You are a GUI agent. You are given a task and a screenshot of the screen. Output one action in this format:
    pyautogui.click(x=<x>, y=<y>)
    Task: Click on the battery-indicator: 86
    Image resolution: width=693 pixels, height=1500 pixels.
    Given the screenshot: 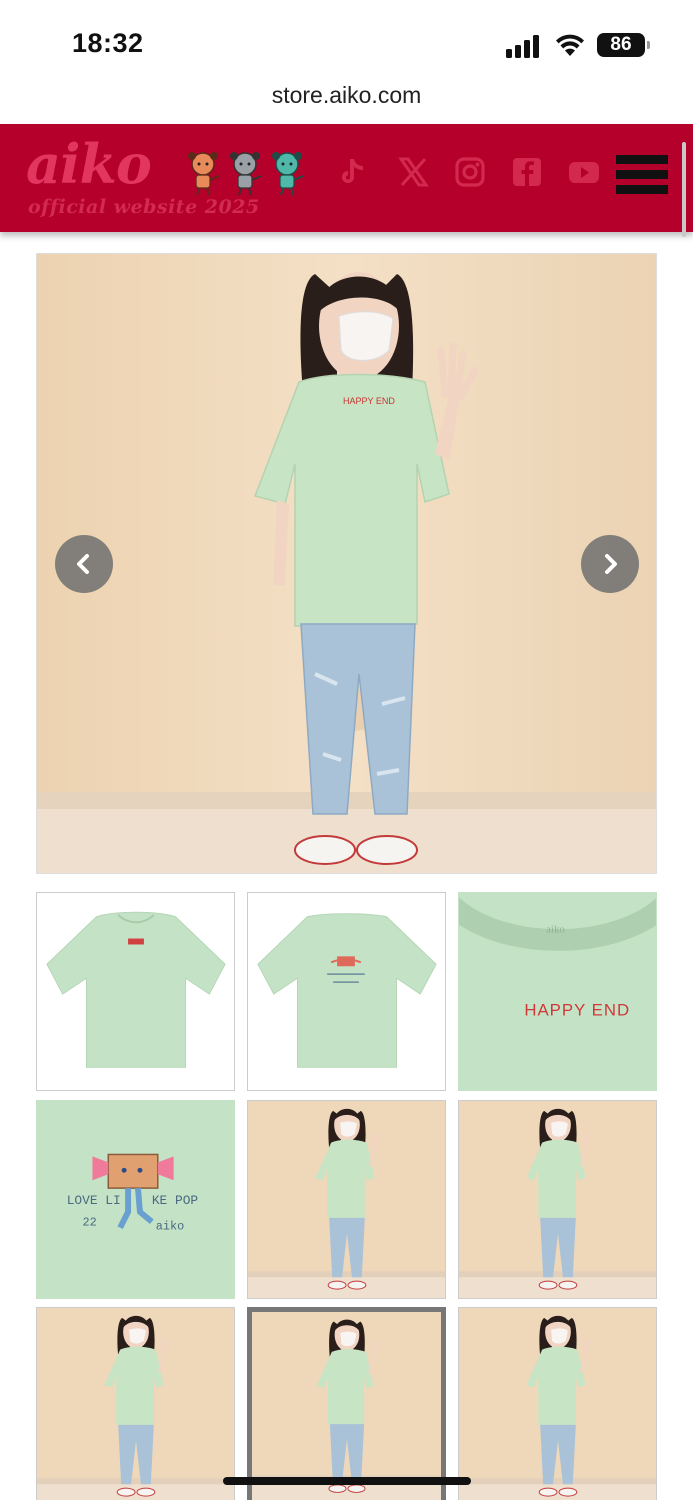 What is the action you would take?
    pyautogui.click(x=623, y=45)
    